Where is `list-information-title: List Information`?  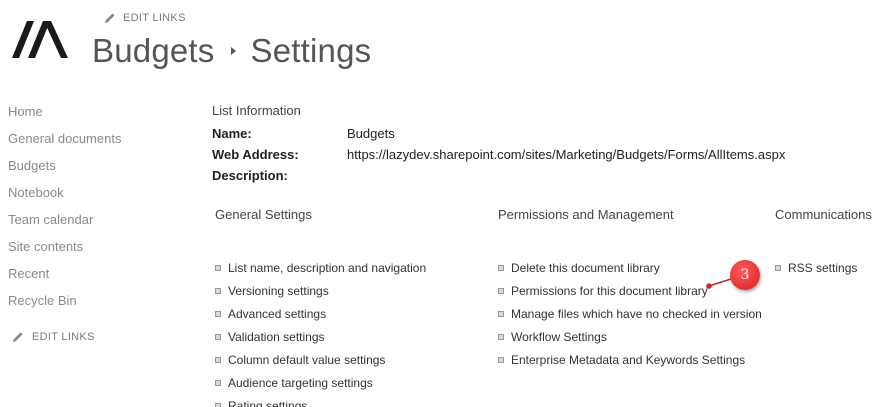
list-information-title: List Information is located at coordinates (256, 110).